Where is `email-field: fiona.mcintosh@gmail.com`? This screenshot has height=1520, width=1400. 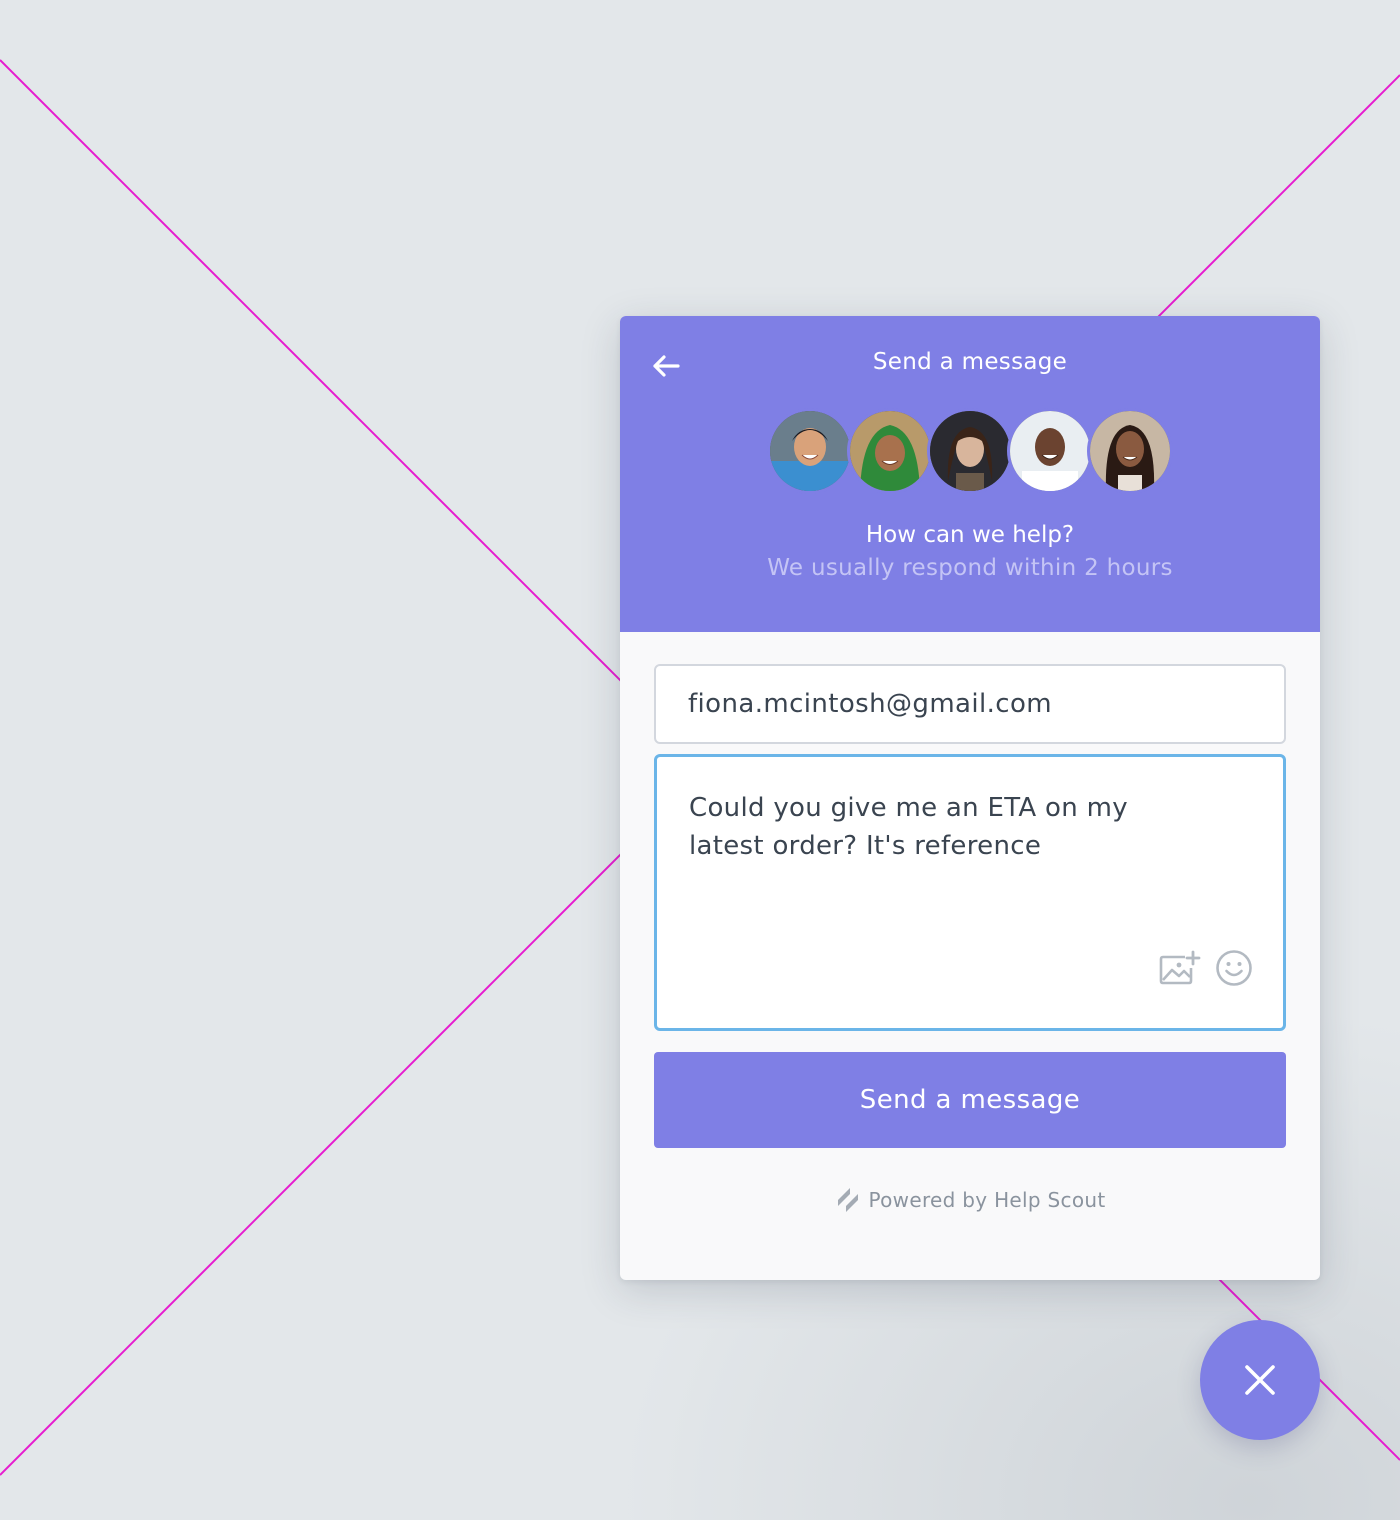 email-field: fiona.mcintosh@gmail.com is located at coordinates (970, 704).